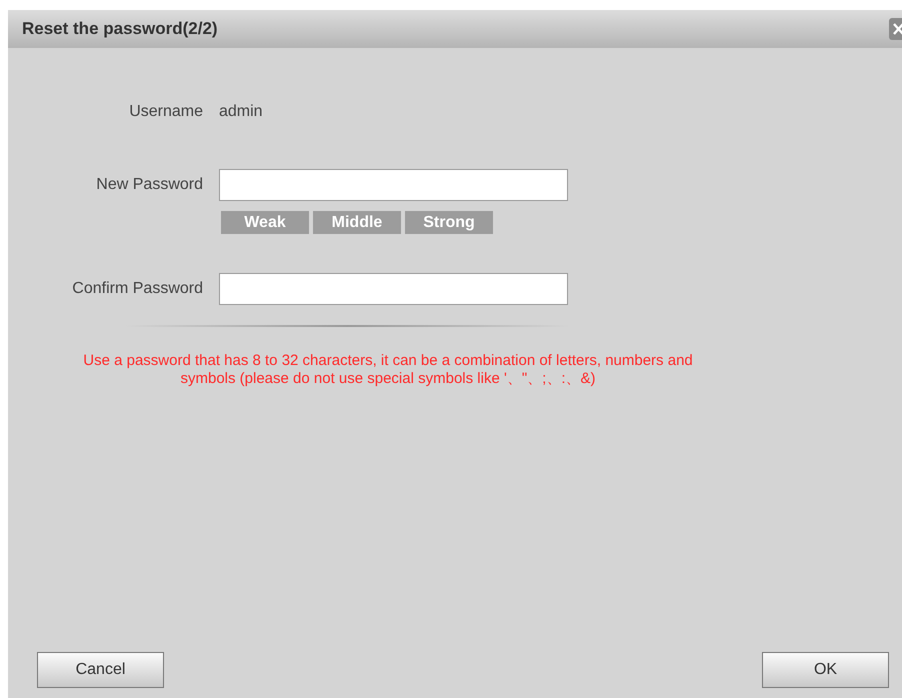 This screenshot has height=698, width=902. Describe the element at coordinates (357, 222) in the screenshot. I see `strength-segment: Middle` at that location.